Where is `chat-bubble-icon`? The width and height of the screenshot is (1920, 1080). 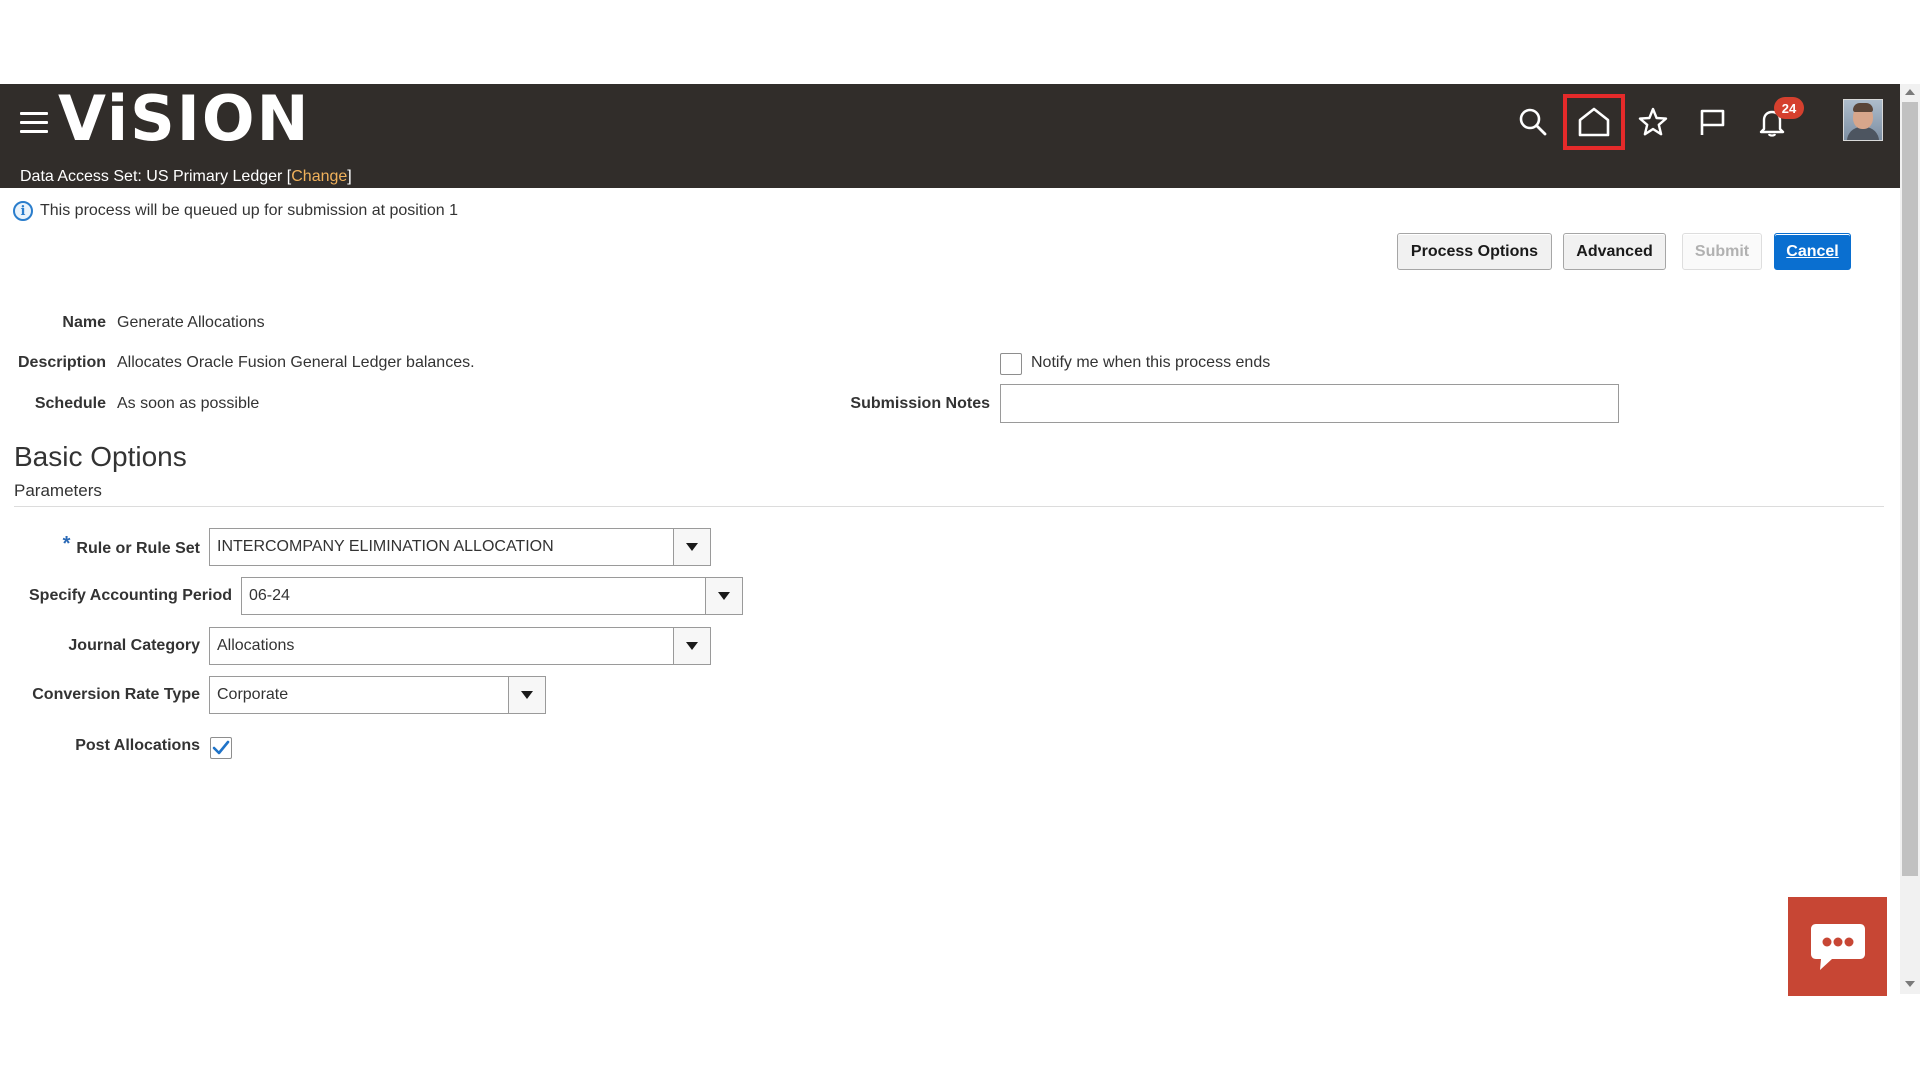 chat-bubble-icon is located at coordinates (1837, 946).